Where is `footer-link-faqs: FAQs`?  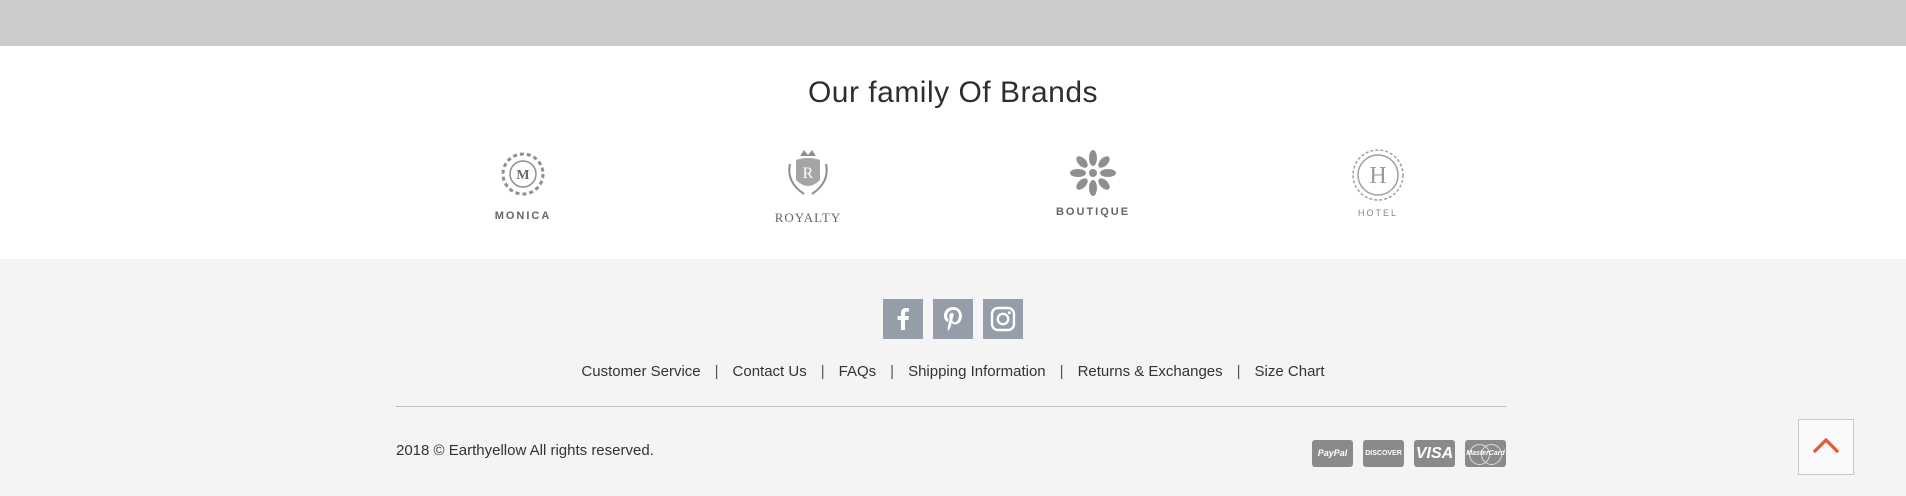
footer-link-faqs: FAQs is located at coordinates (858, 371).